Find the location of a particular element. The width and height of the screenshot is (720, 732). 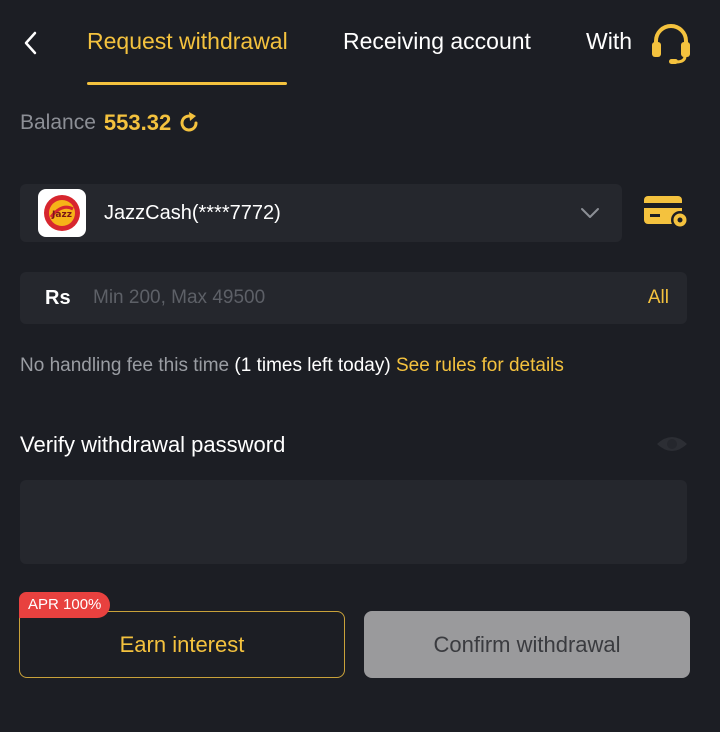

jazzcash-logo: Jazz is located at coordinates (62, 213).